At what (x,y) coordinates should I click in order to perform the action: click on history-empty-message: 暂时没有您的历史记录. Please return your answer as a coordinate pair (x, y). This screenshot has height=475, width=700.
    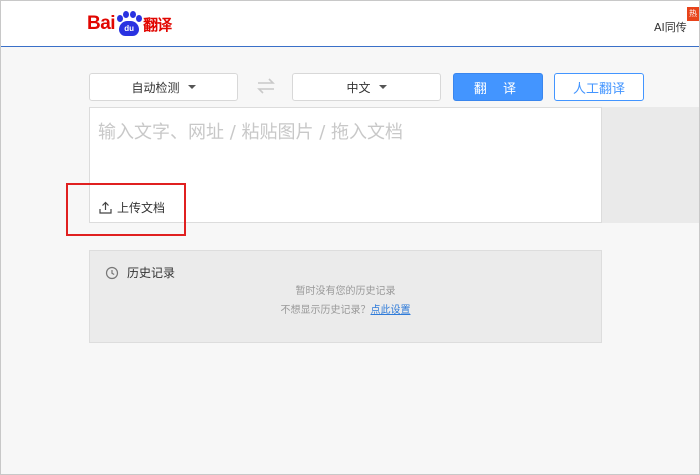
    Looking at the image, I should click on (345, 291).